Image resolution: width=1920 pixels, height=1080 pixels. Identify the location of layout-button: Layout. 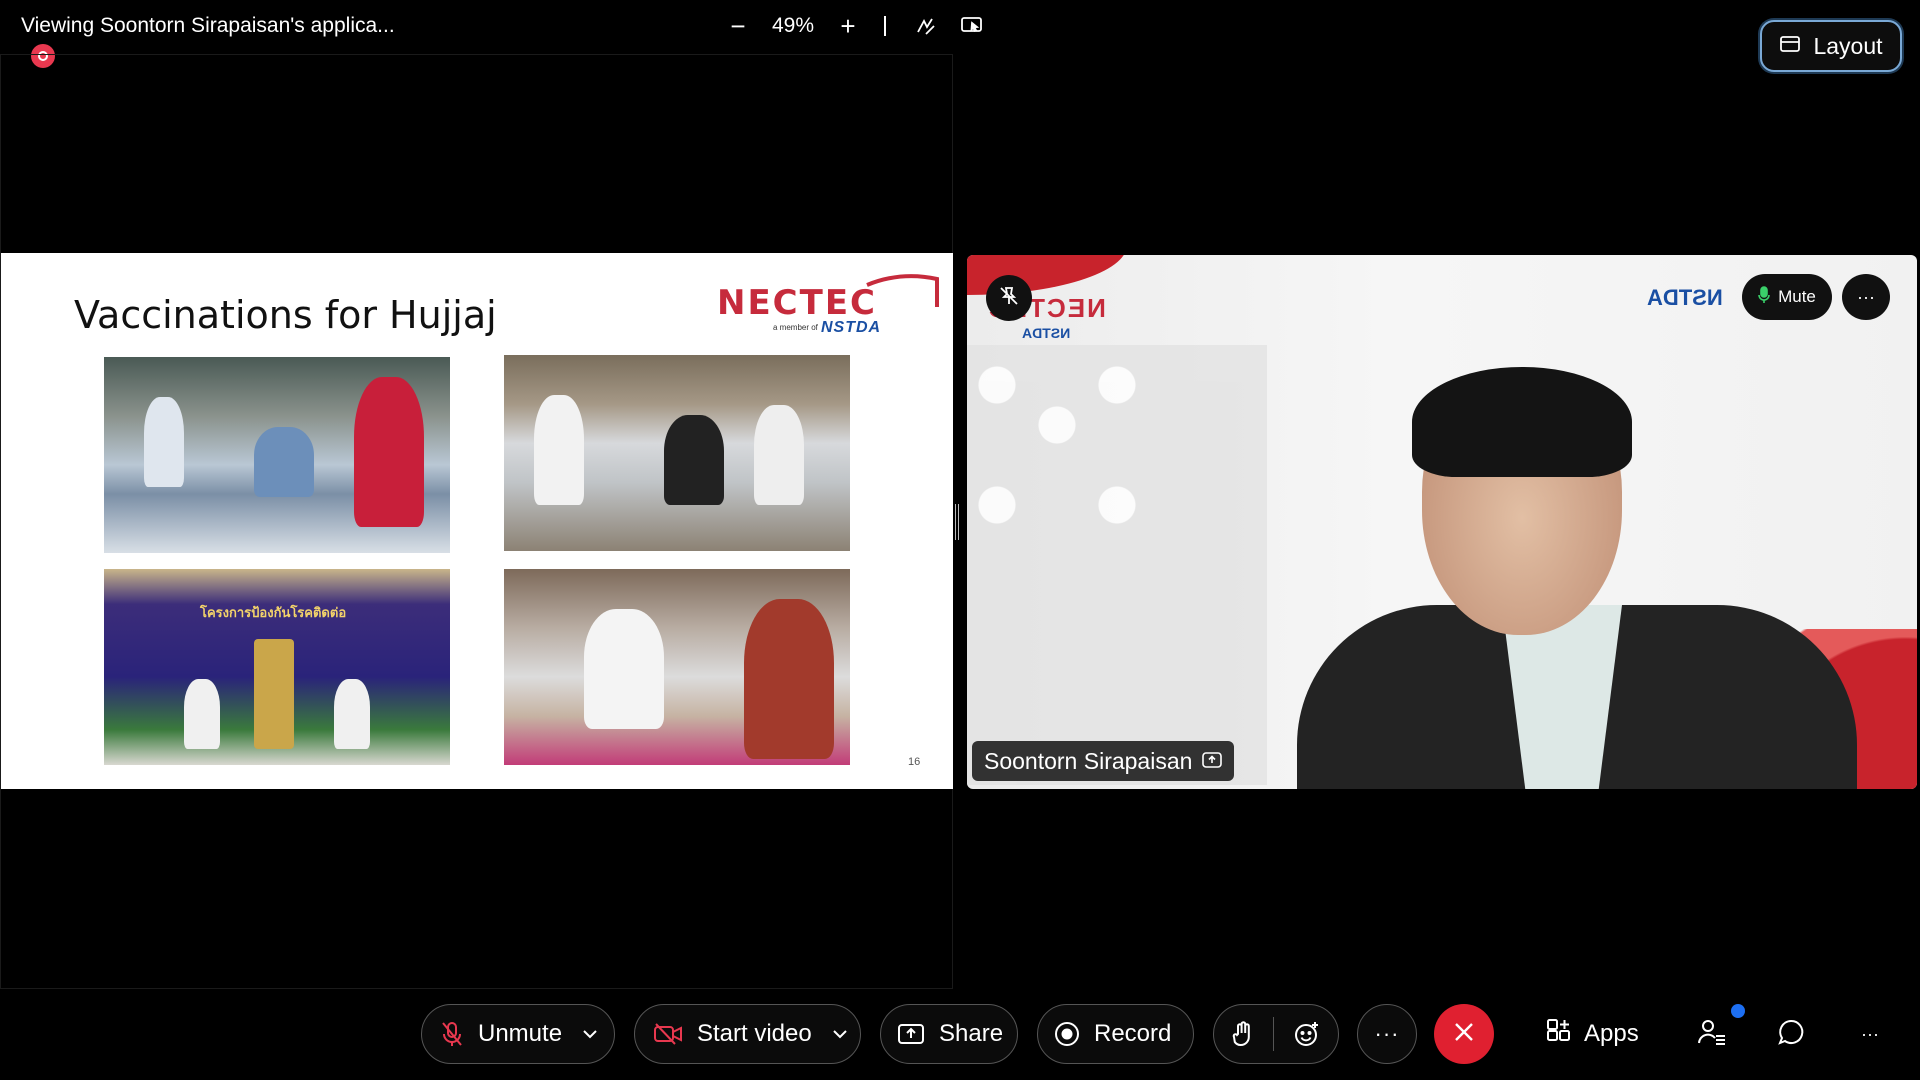
(1831, 46).